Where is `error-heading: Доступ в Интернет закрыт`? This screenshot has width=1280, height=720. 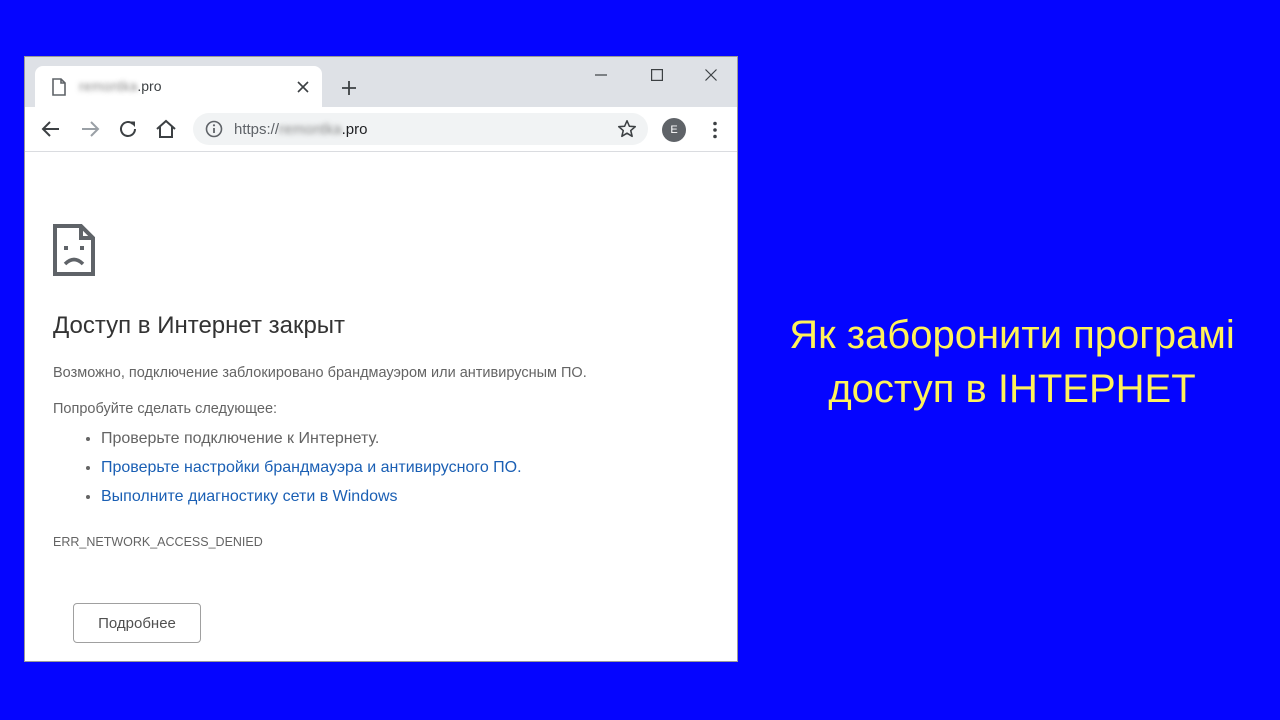 error-heading: Доступ в Интернет закрыт is located at coordinates (199, 325).